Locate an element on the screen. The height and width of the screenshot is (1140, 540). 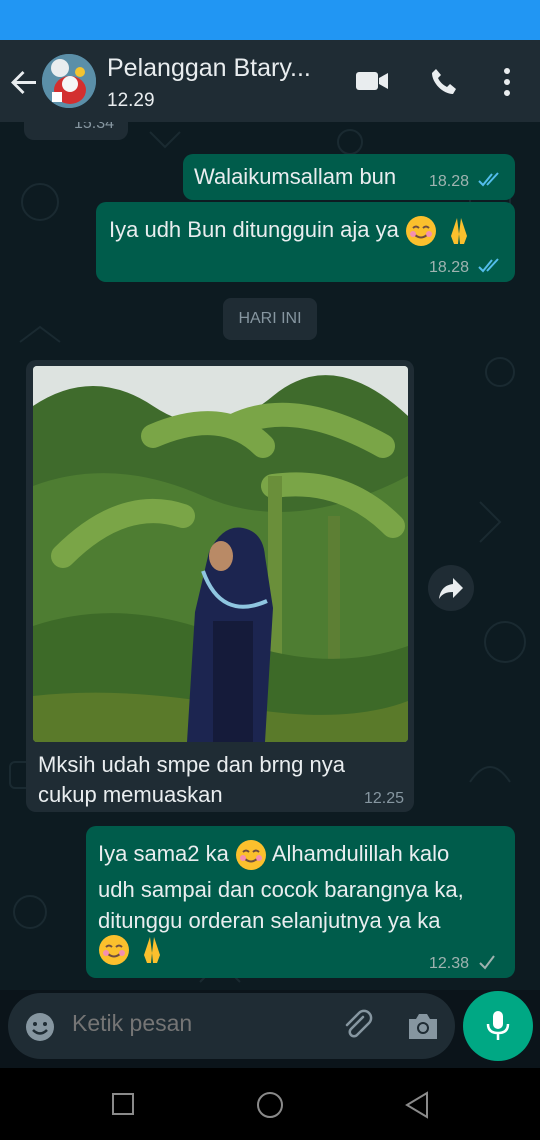
camera-icon is located at coordinates (423, 1026).